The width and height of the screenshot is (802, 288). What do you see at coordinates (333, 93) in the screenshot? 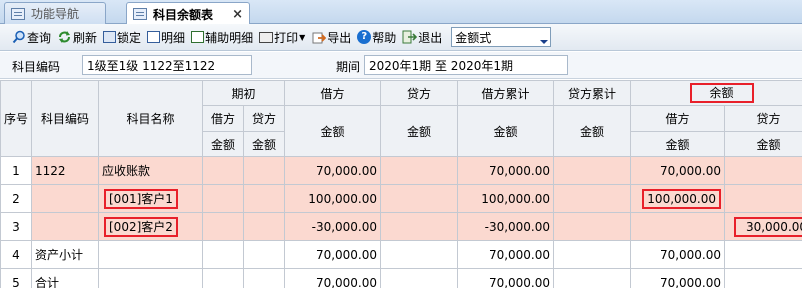
I see `col-debit: 借方` at bounding box center [333, 93].